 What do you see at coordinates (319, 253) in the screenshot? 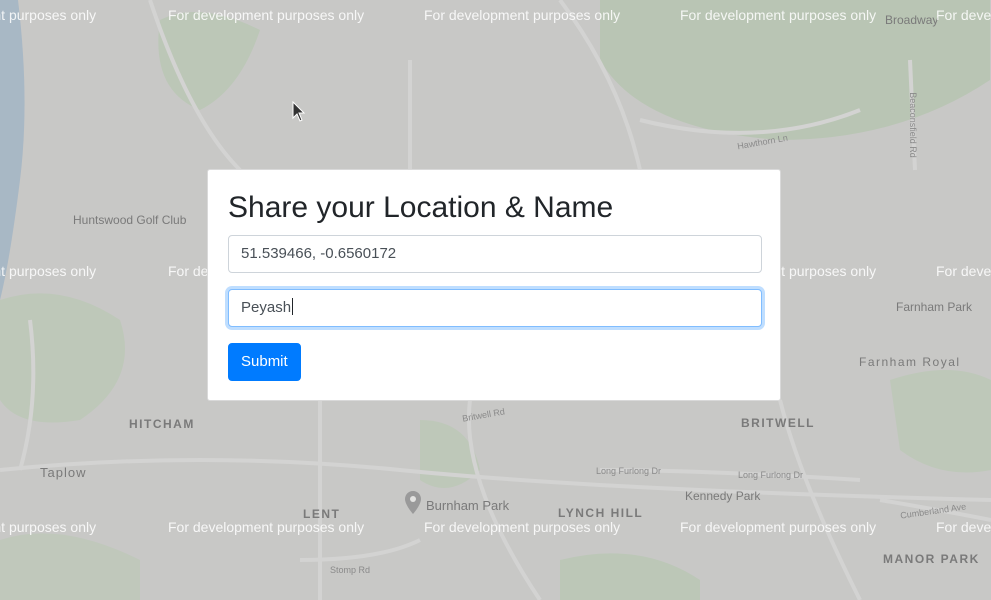
I see `location-input-value: 51.539466, -0.6560172` at bounding box center [319, 253].